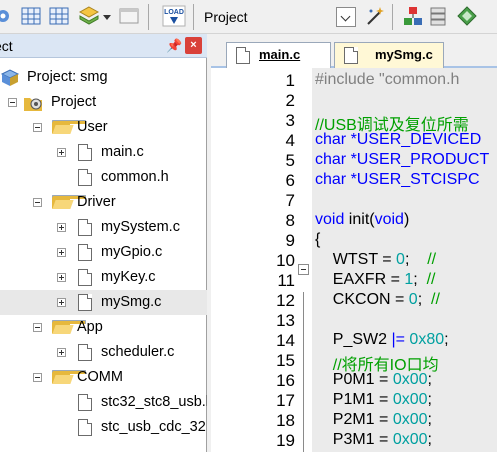 Image resolution: width=497 pixels, height=452 pixels. What do you see at coordinates (174, 16) in the screenshot?
I see `load-icon: LOAD` at bounding box center [174, 16].